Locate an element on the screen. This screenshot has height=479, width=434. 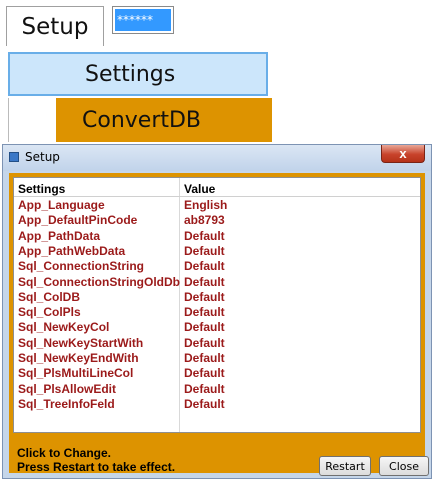
pin-field-wrapper is located at coordinates (143, 20).